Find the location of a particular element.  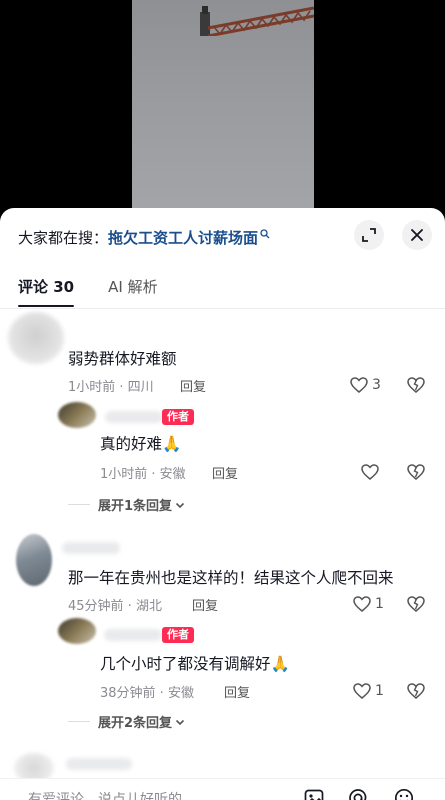

crane-image is located at coordinates (257, 21).